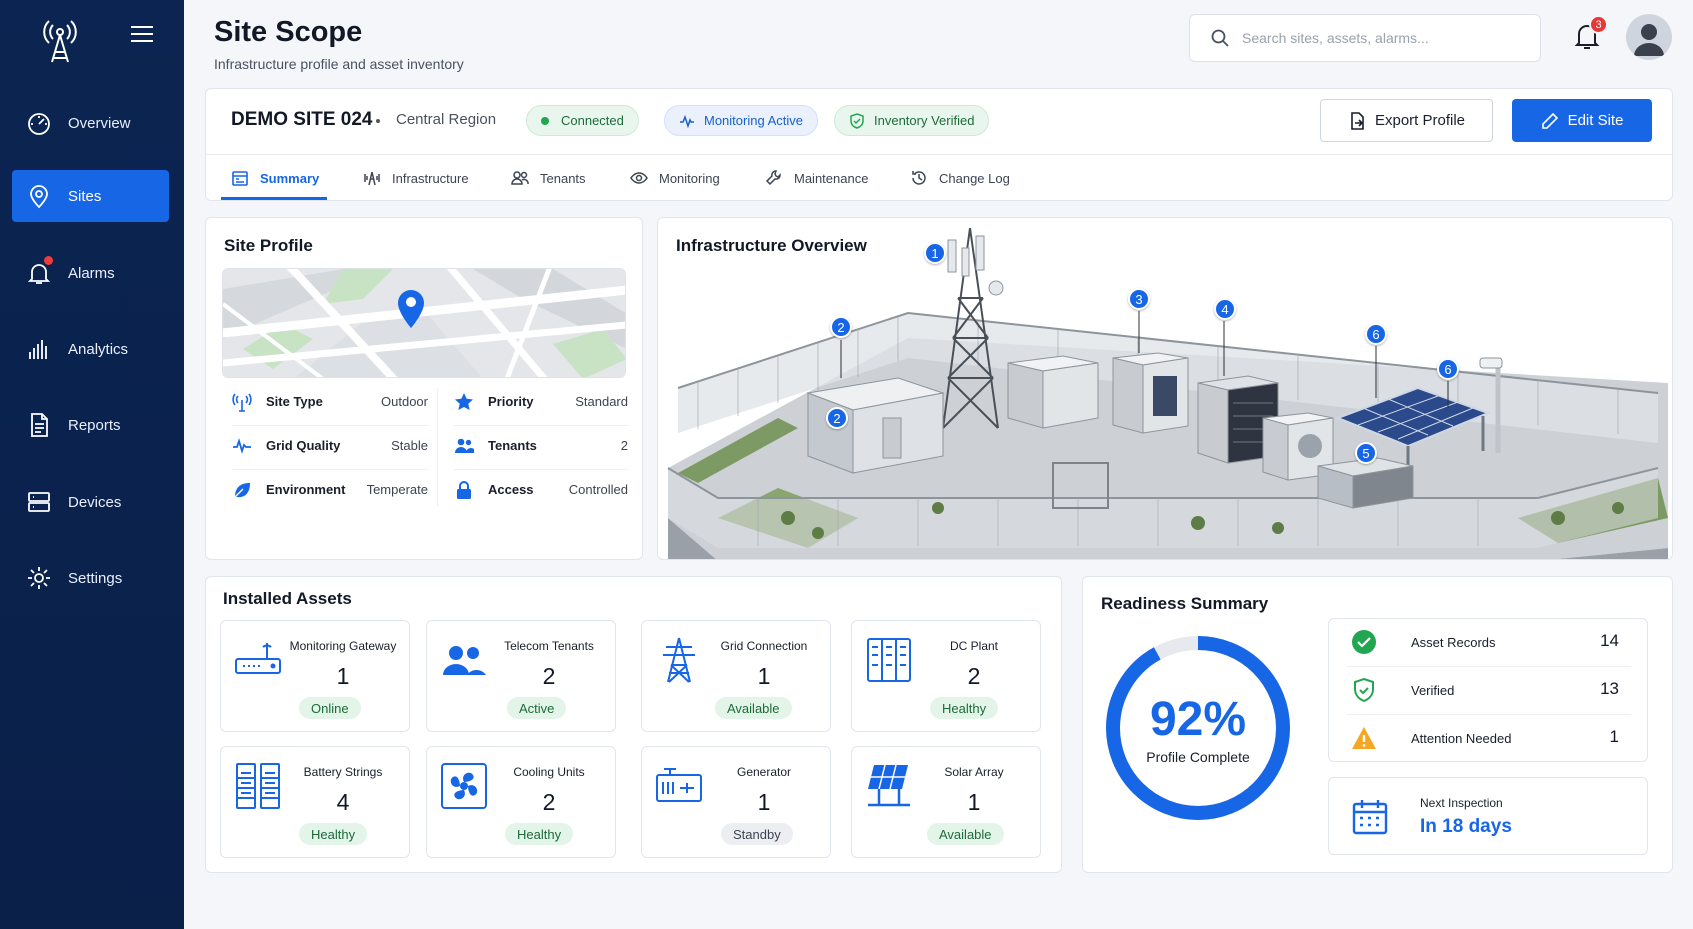 This screenshot has width=1693, height=929. What do you see at coordinates (90, 425) in the screenshot?
I see `sidebar-item-reports: Reports` at bounding box center [90, 425].